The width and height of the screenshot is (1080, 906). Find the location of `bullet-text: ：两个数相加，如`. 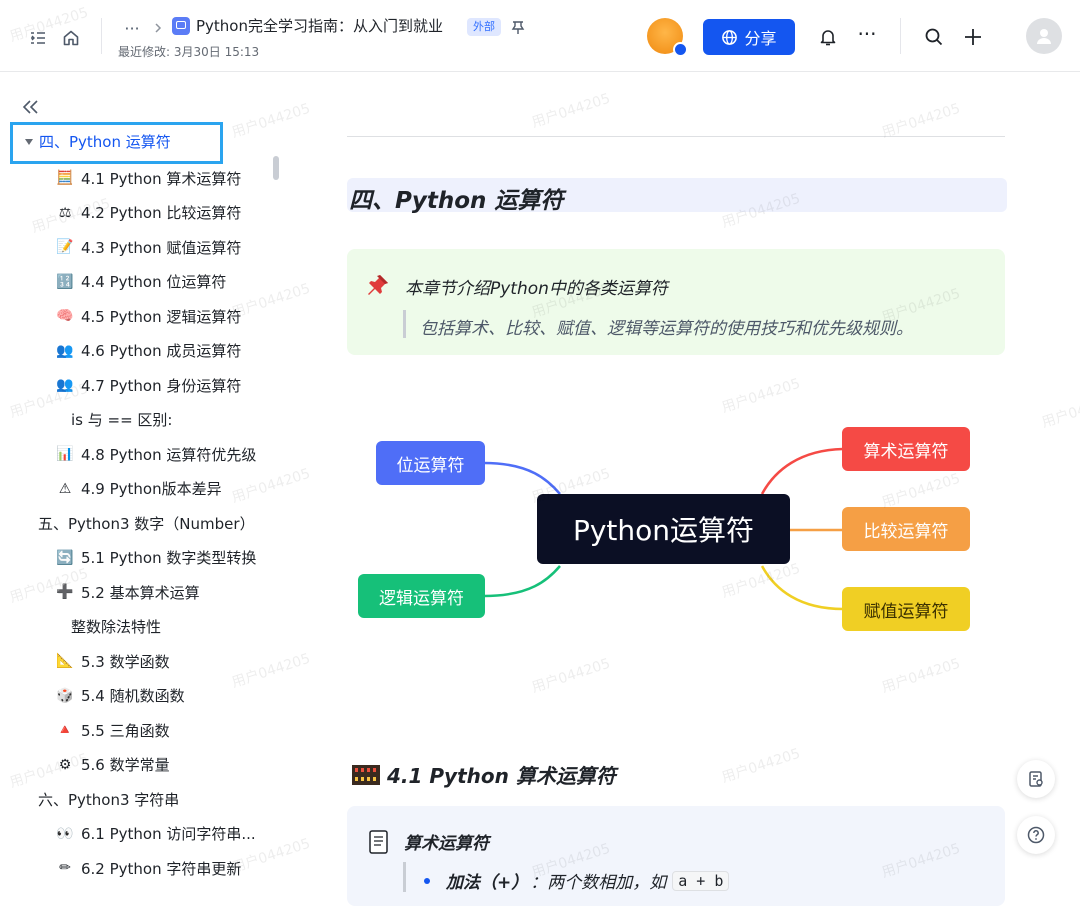

bullet-text: ：两个数相加，如 is located at coordinates (598, 883).